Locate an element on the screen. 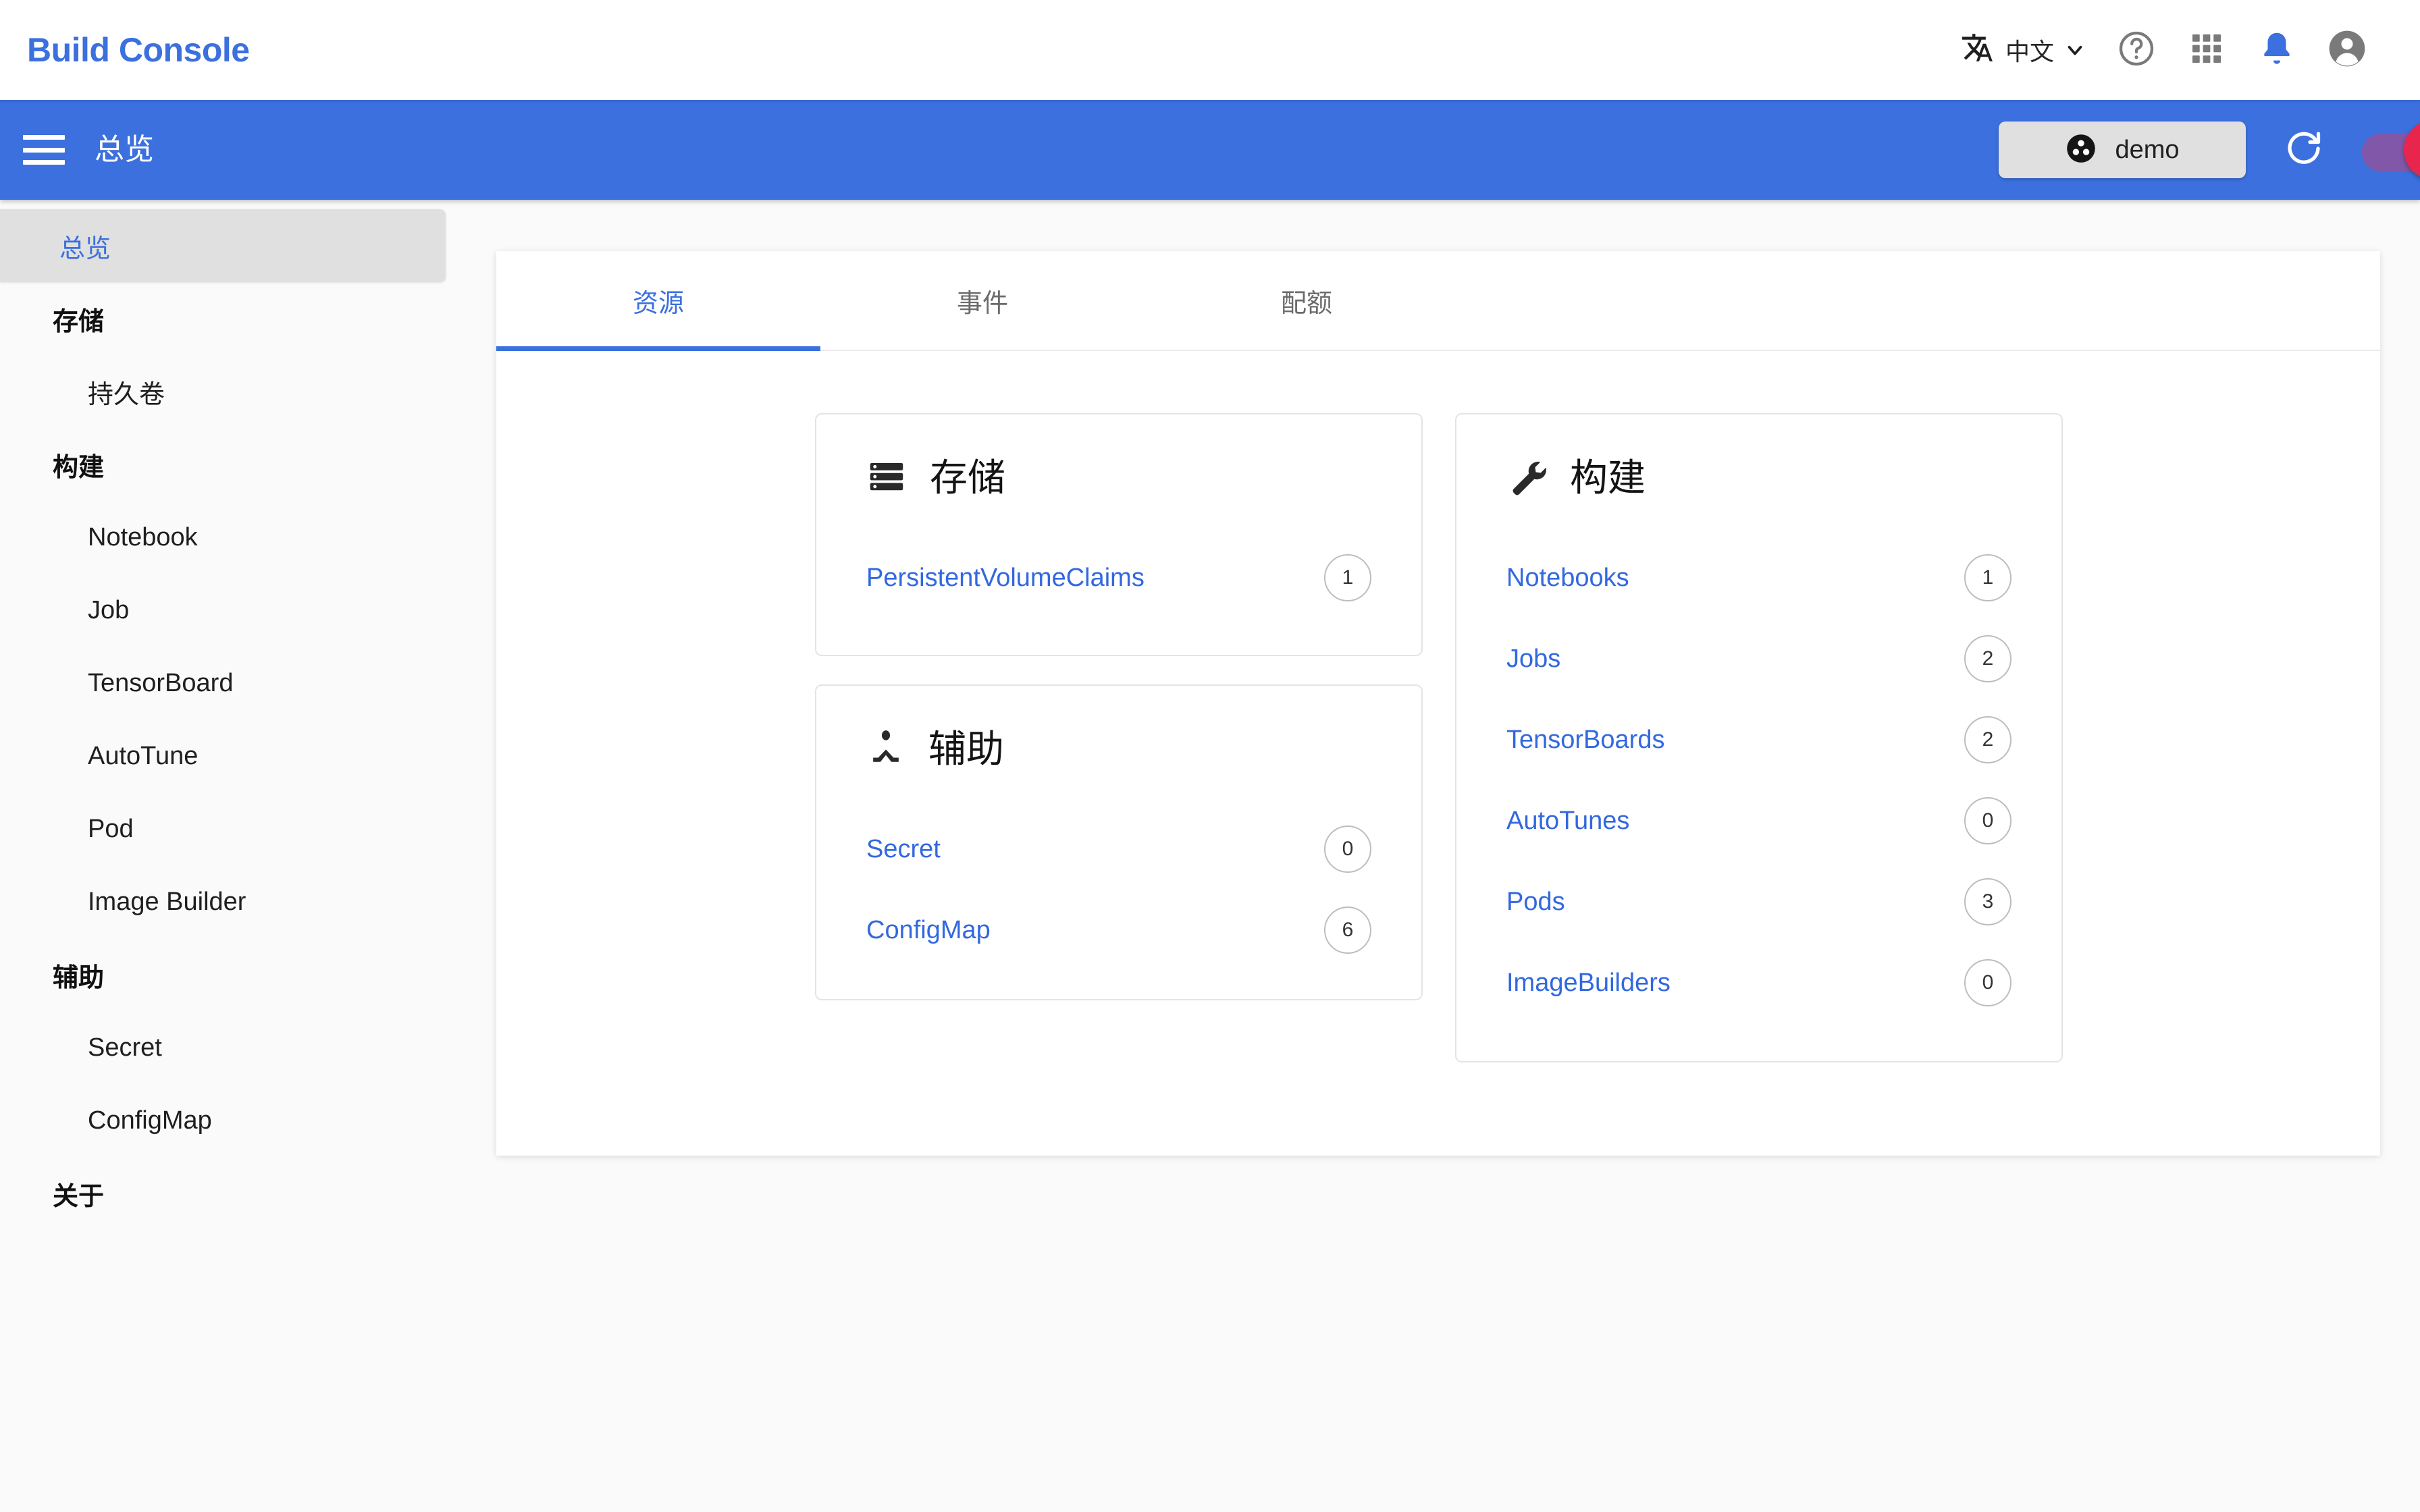  page-title: 总览 is located at coordinates (124, 149).